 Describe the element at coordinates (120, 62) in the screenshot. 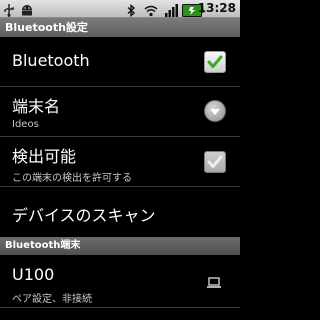

I see `bluetooth-toggle-row: Bluetooth` at that location.